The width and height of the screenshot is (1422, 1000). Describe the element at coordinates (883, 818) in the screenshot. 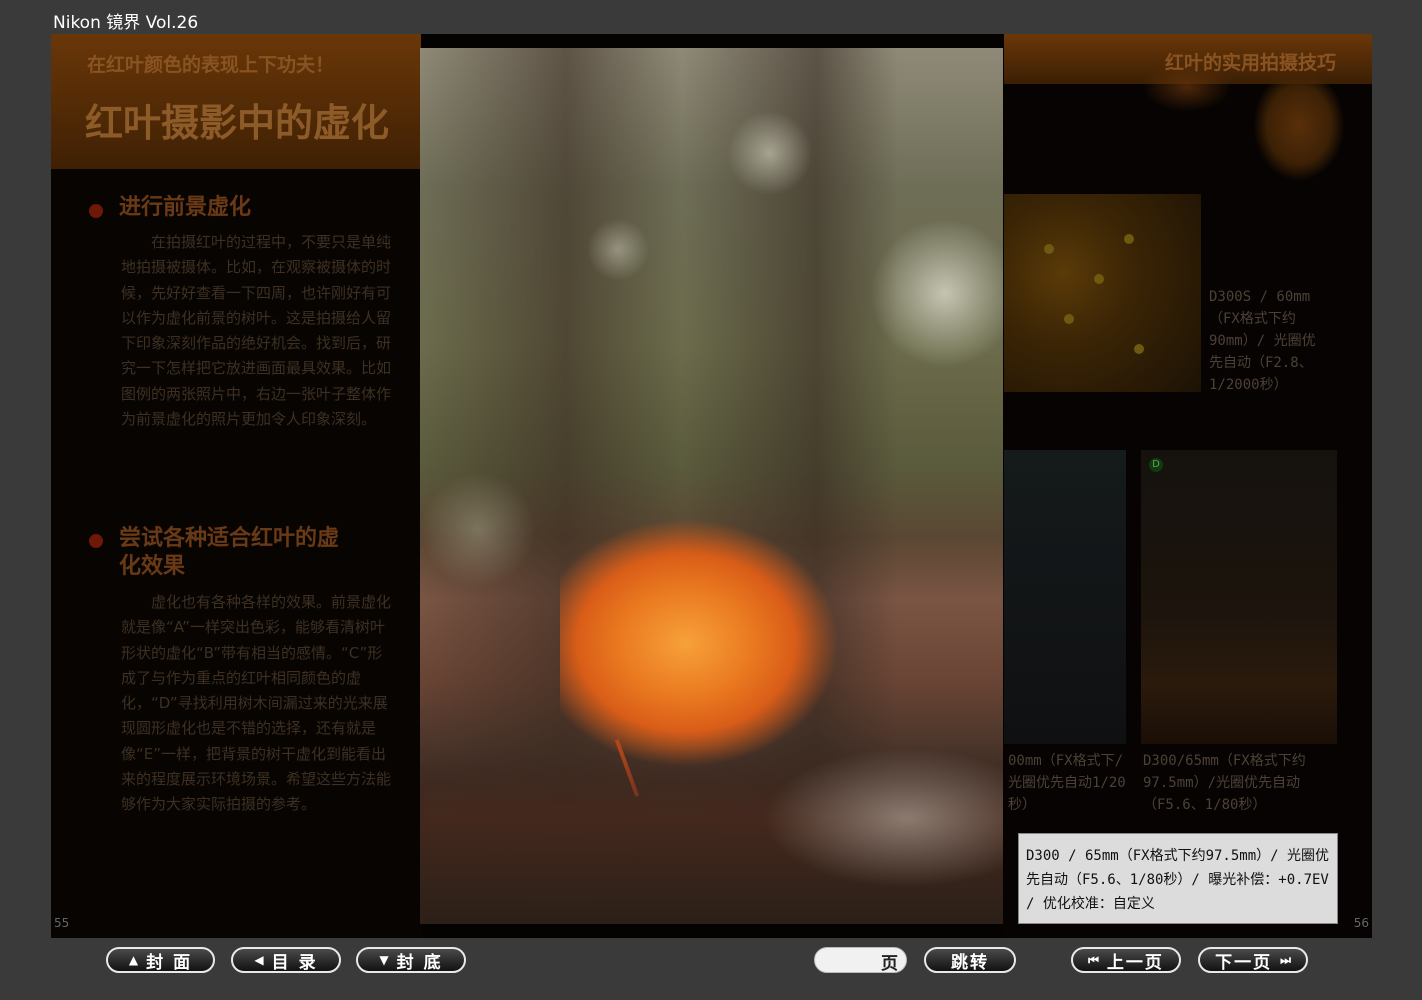

I see `fallen-leaves-highlight` at that location.